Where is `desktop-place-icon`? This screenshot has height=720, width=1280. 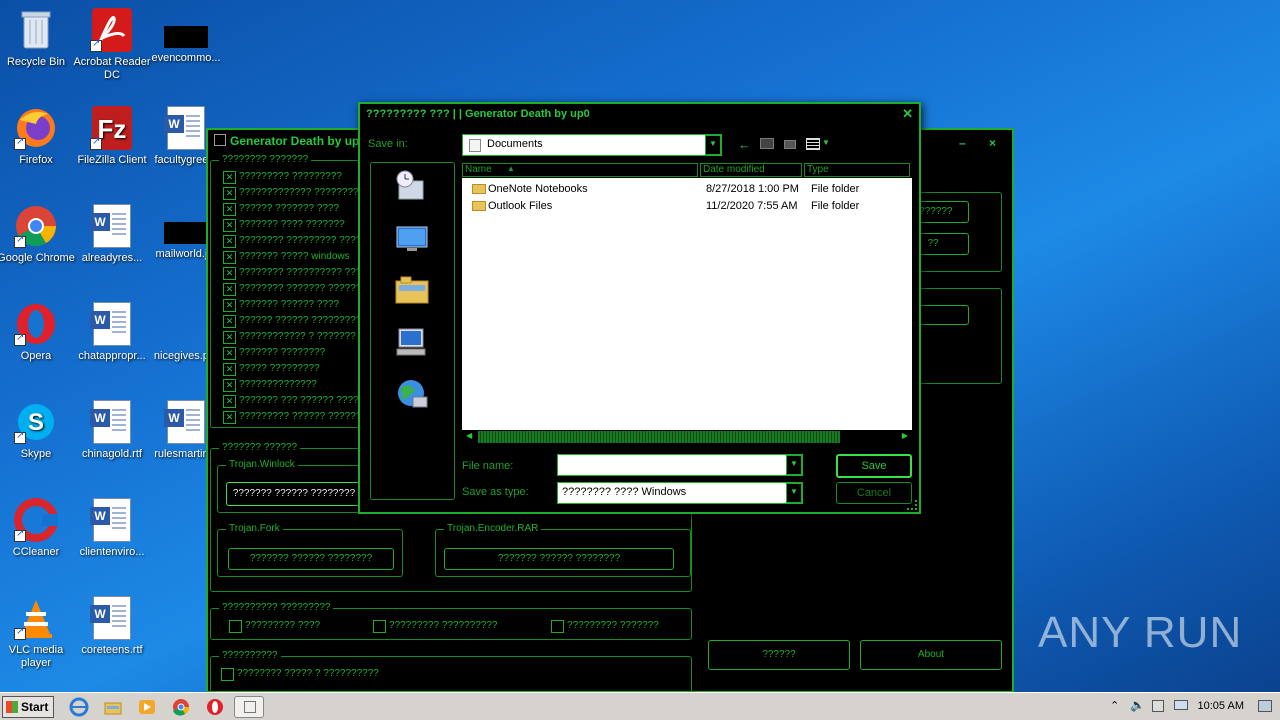
desktop-place-icon is located at coordinates (412, 238).